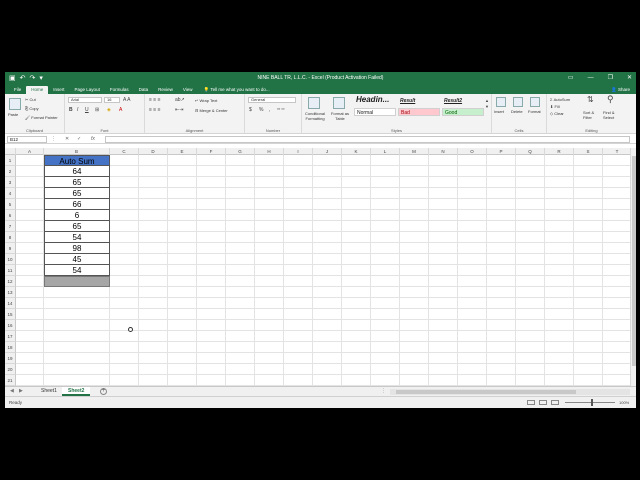 This screenshot has width=640, height=480. I want to click on column-header-l: L, so click(385, 151).